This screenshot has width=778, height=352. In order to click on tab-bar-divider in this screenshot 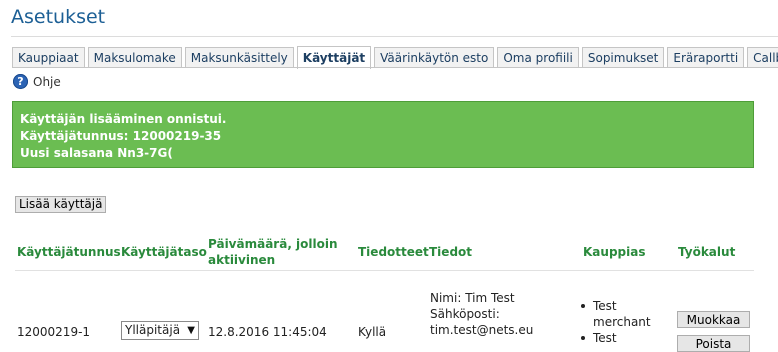, I will do `click(395, 67)`.